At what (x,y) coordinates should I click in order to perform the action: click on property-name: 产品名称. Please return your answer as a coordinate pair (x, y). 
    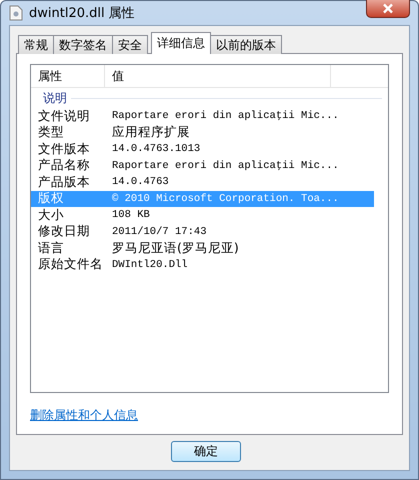
    Looking at the image, I should click on (64, 165).